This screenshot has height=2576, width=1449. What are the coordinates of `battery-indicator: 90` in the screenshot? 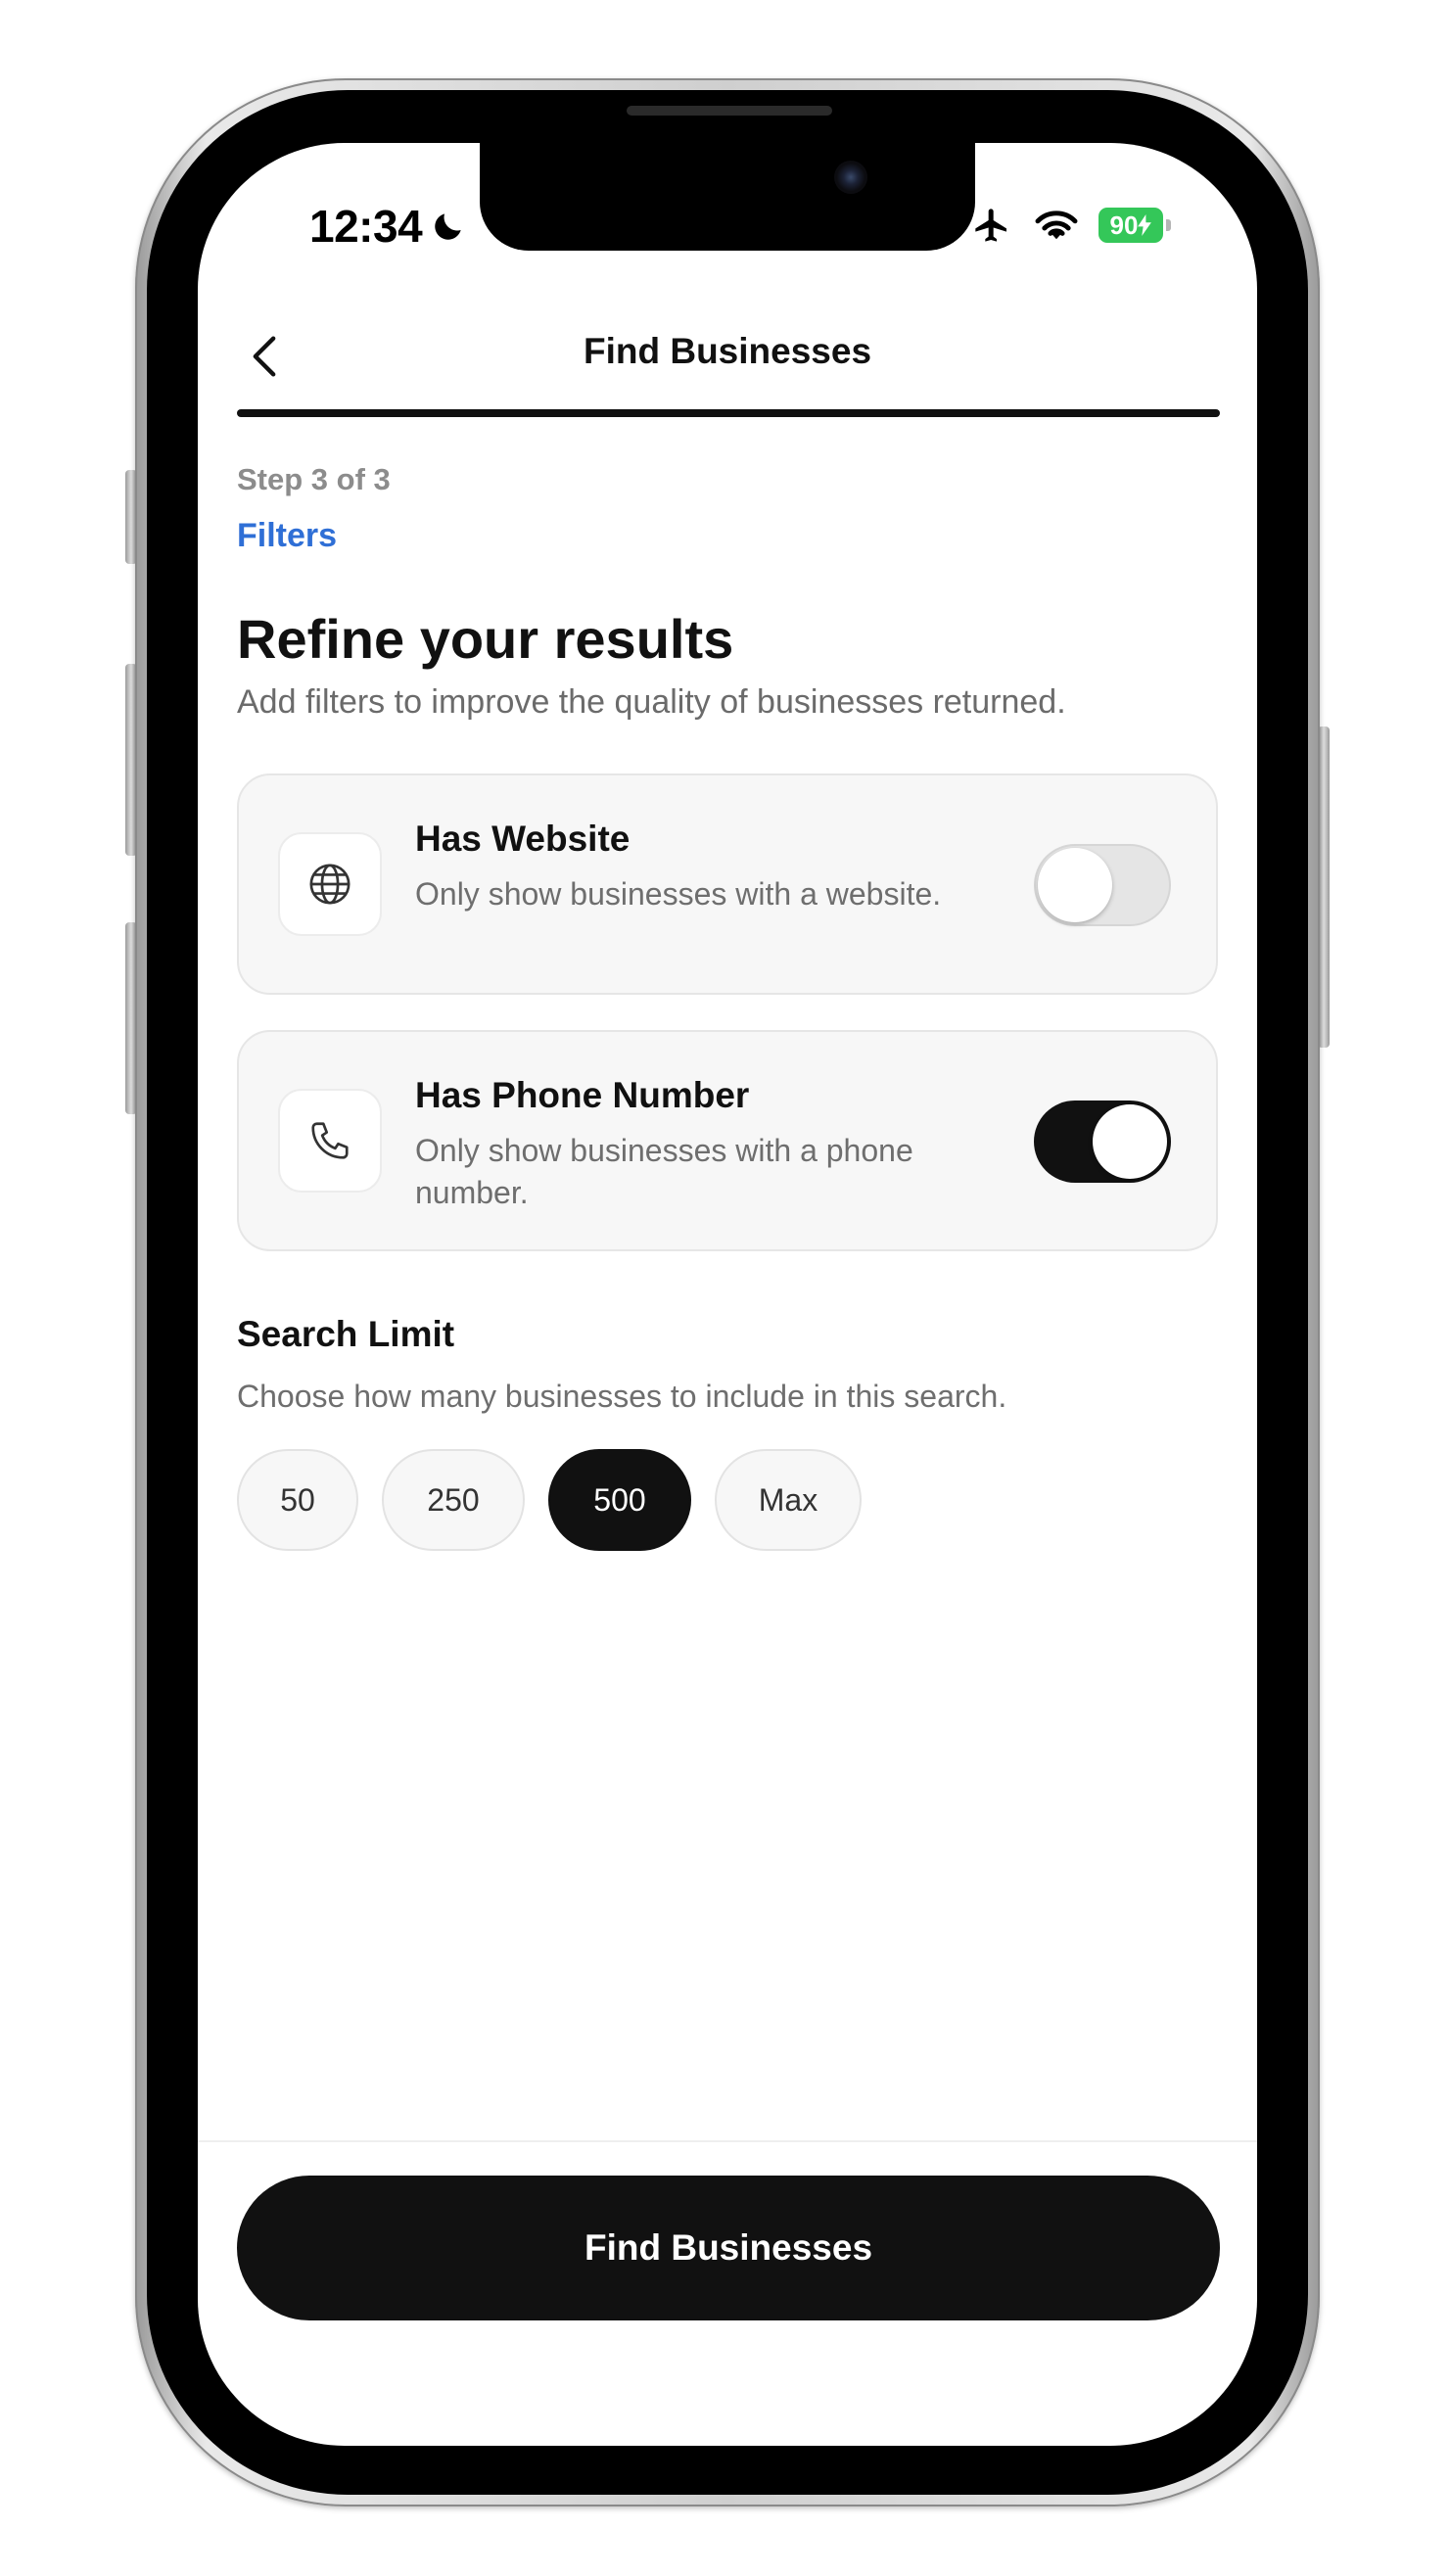 It's located at (1134, 226).